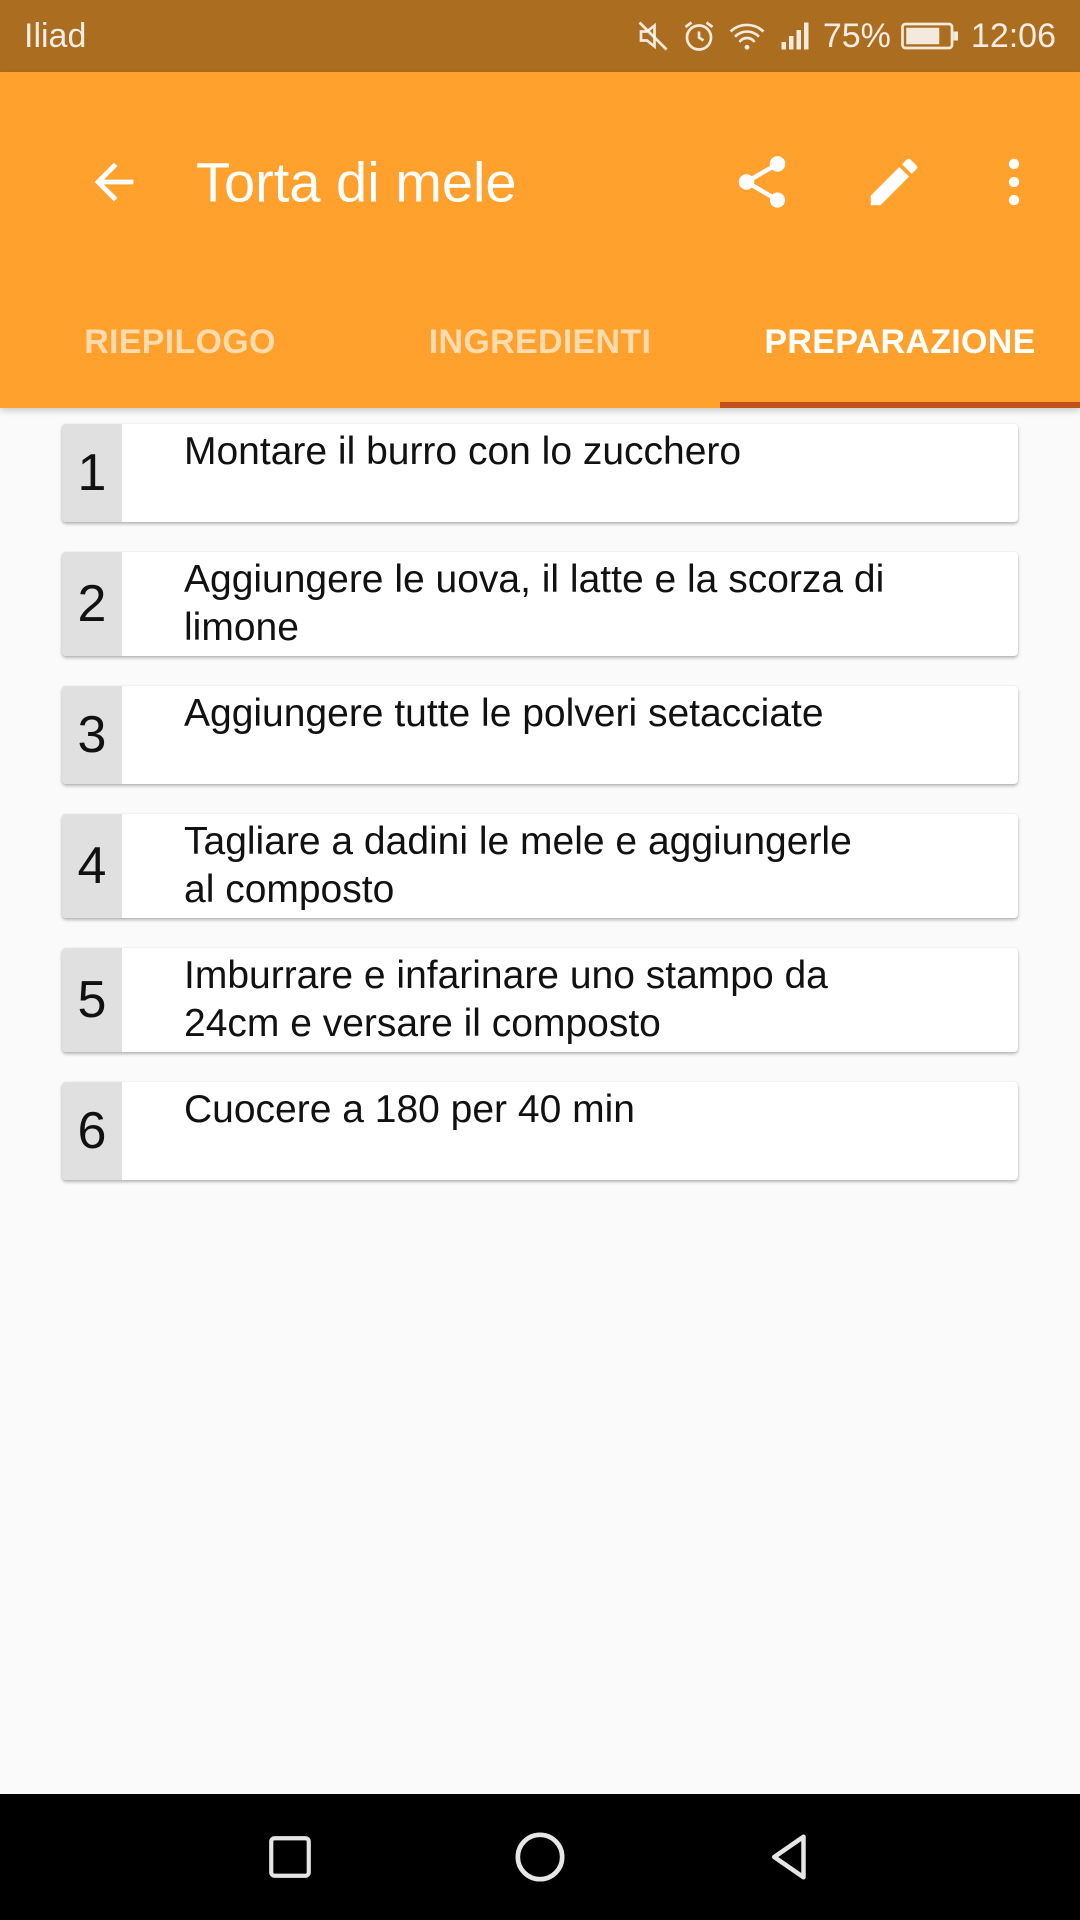  What do you see at coordinates (900, 341) in the screenshot?
I see `tab-label: PREPARAZIONE` at bounding box center [900, 341].